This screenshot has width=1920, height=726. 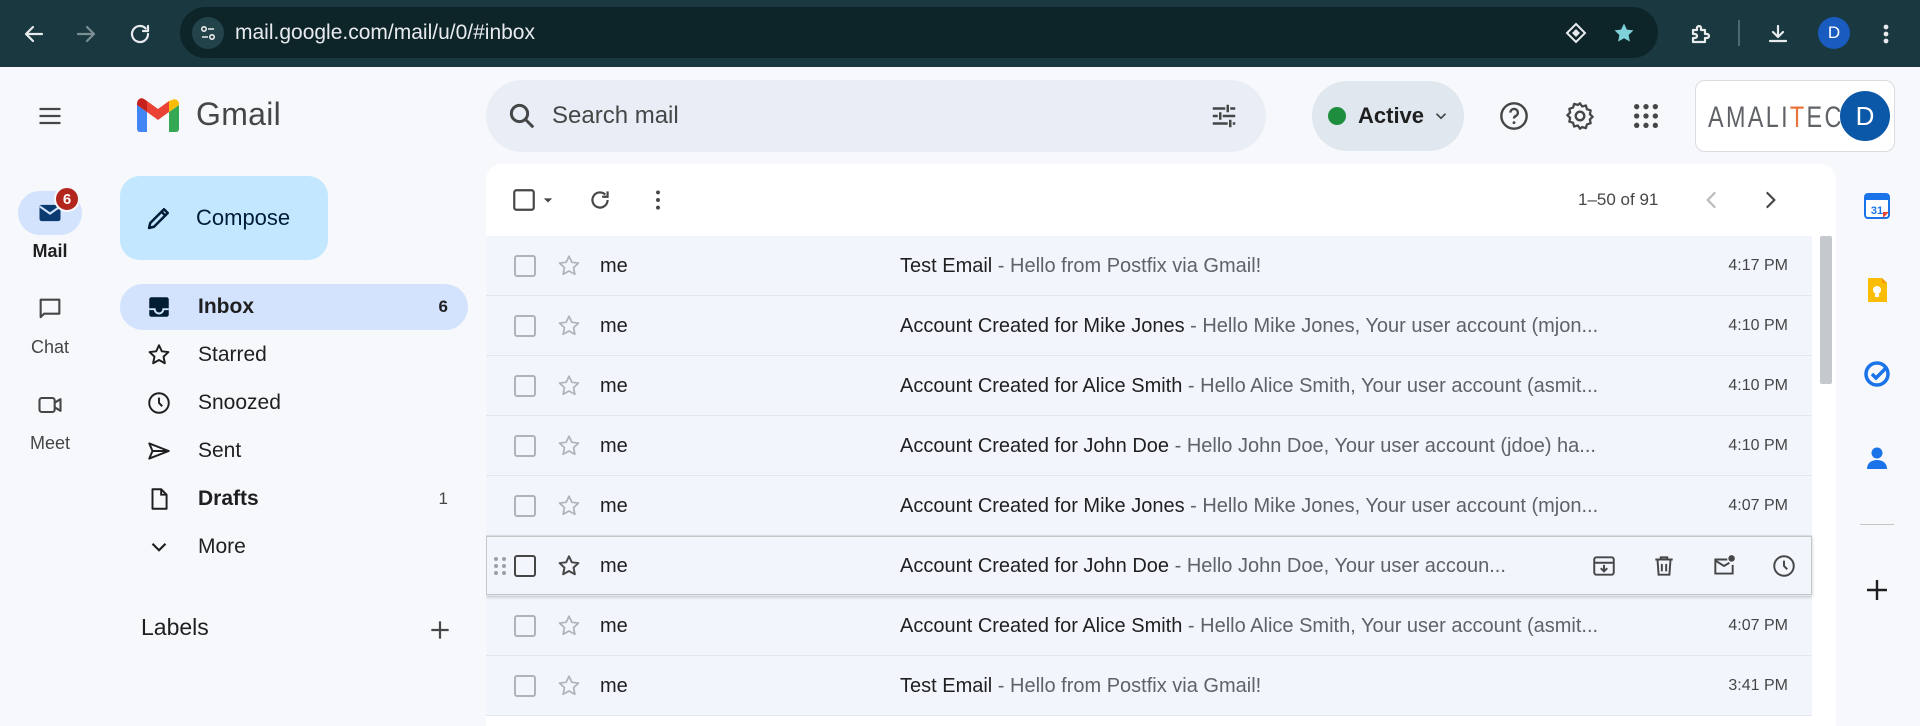 What do you see at coordinates (1877, 374) in the screenshot?
I see `tasks-app-button` at bounding box center [1877, 374].